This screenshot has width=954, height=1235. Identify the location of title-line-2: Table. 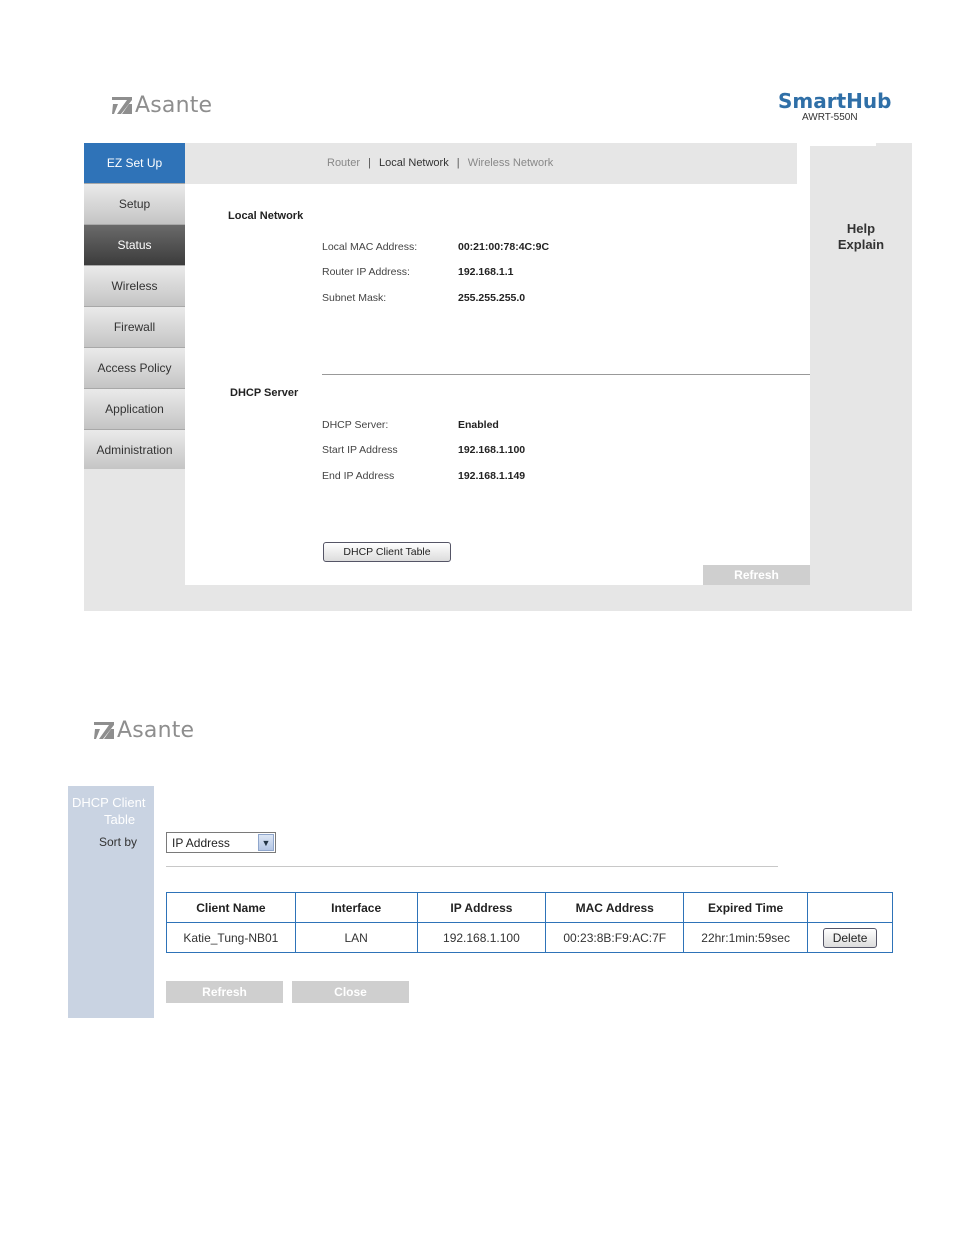
(120, 819).